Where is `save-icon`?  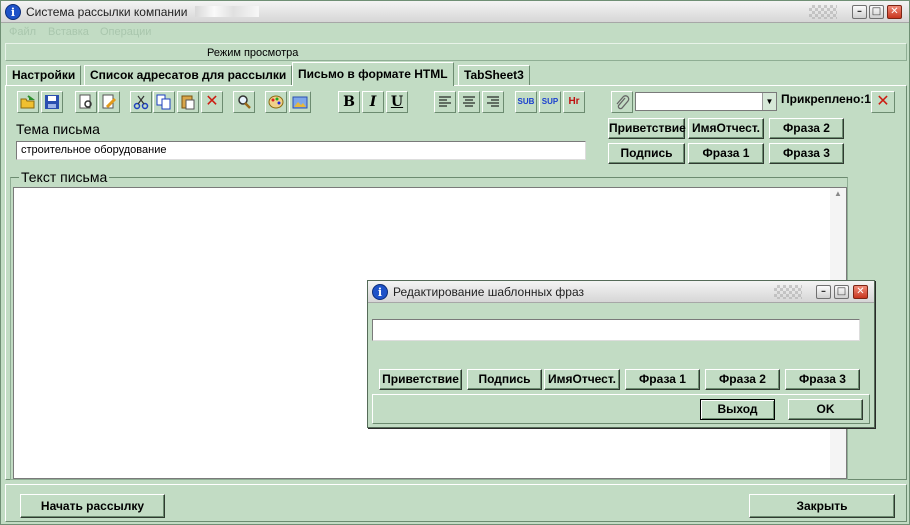
save-icon is located at coordinates (52, 102).